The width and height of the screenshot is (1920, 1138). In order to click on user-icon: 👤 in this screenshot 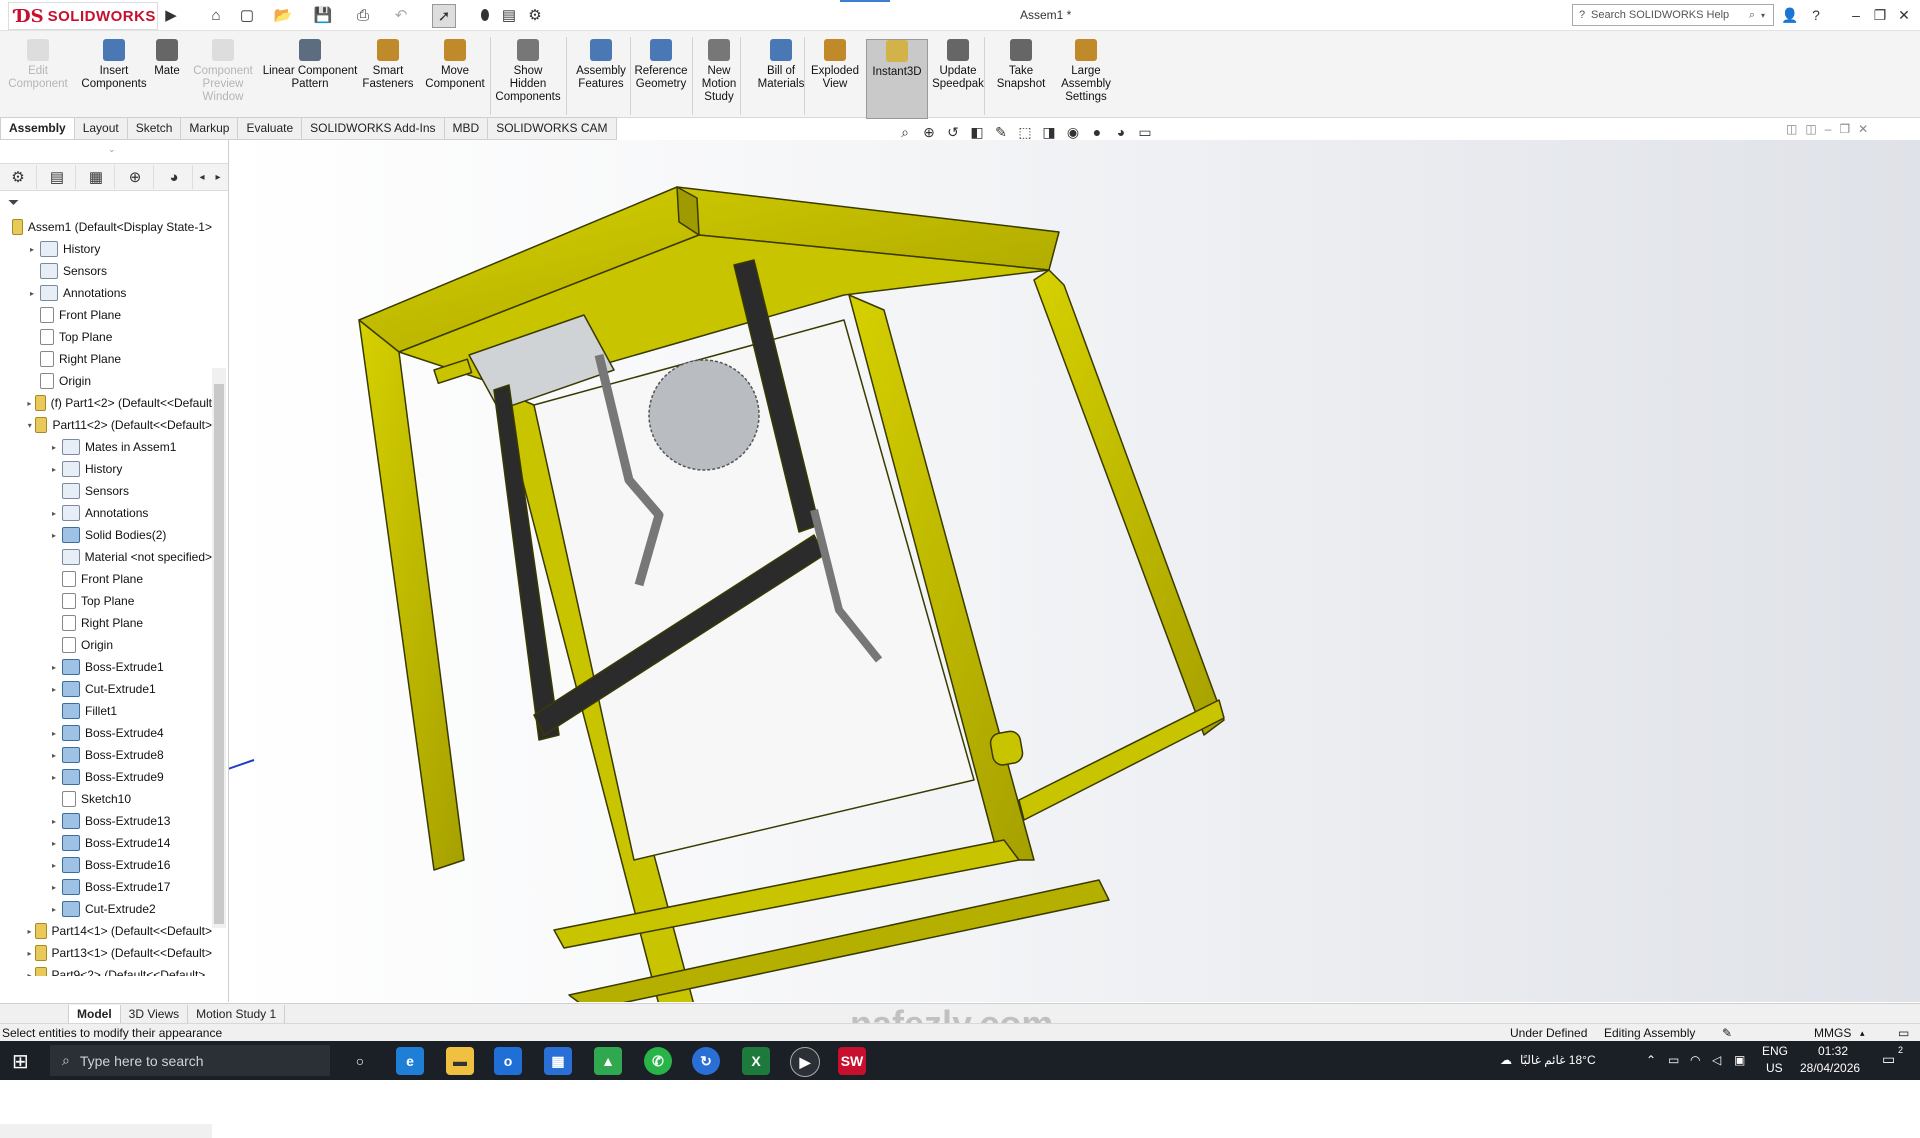, I will do `click(1790, 15)`.